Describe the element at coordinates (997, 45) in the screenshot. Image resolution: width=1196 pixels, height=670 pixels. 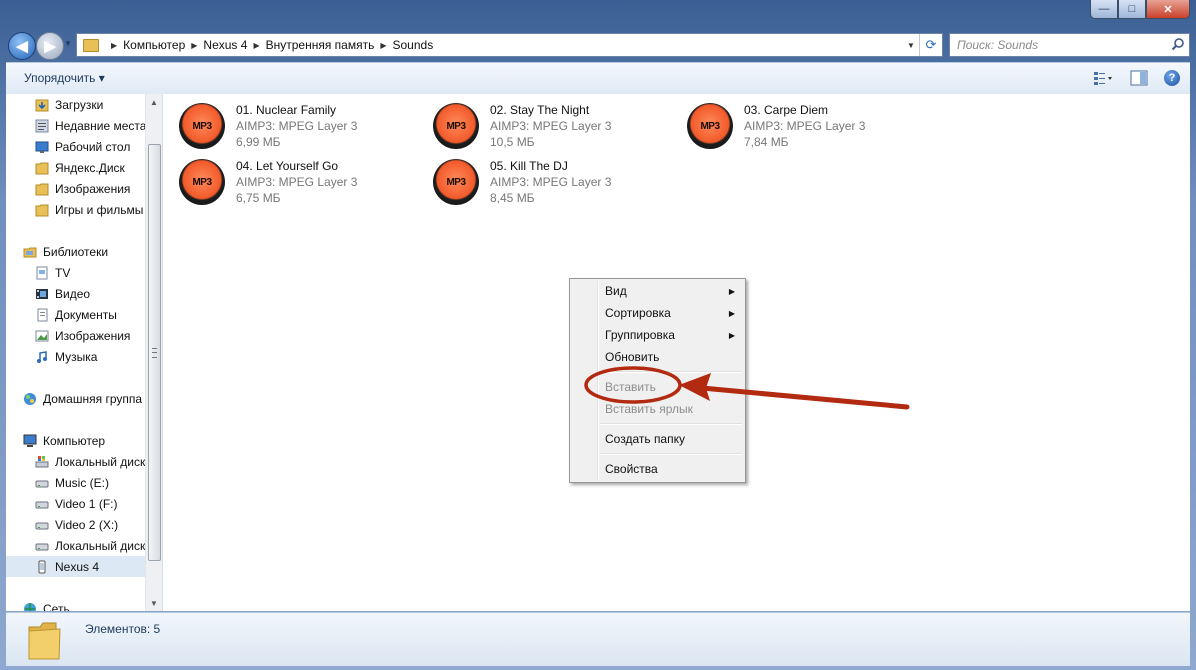
I see `search-input: Поиск: Sounds` at that location.